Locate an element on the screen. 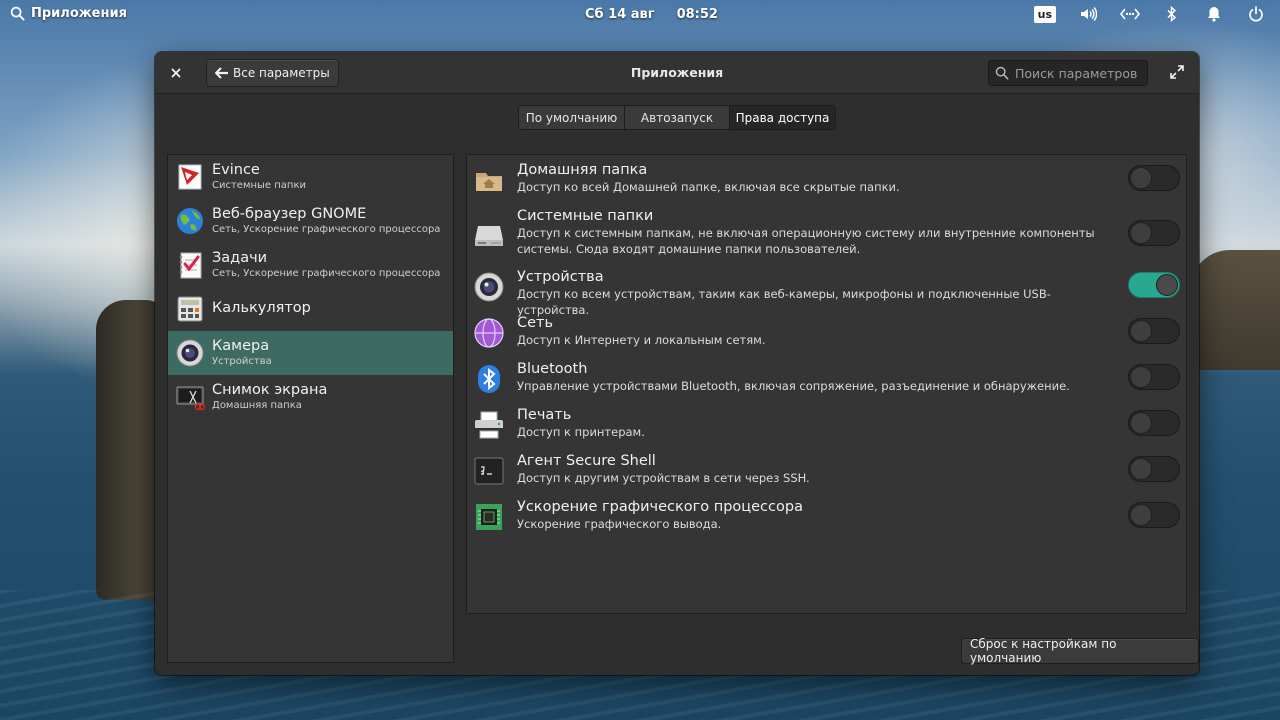  home-folder-toggle is located at coordinates (1154, 178).